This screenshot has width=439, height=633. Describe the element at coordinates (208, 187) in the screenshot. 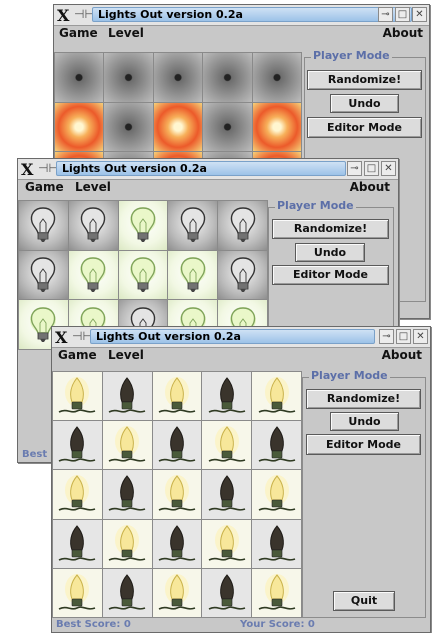

I see `menu-bar: Game Level About` at that location.